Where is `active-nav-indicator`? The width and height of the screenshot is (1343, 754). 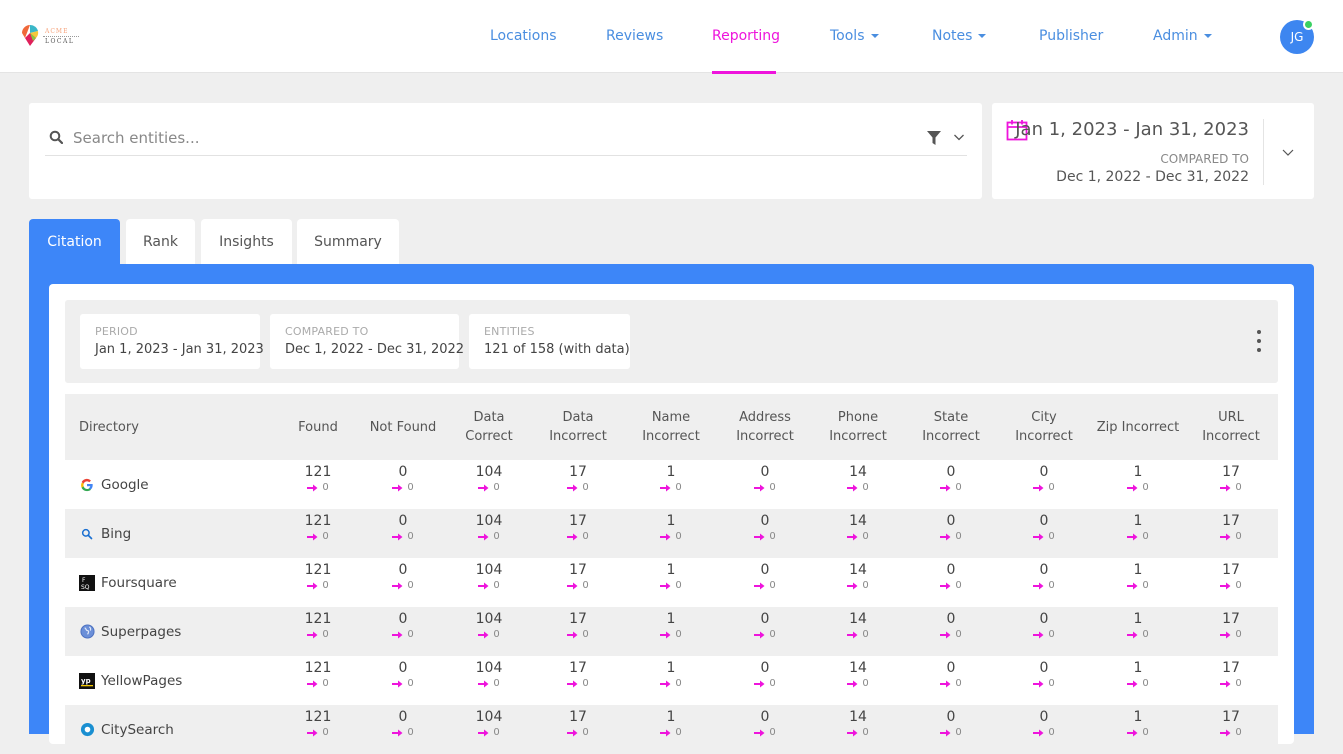
active-nav-indicator is located at coordinates (744, 72).